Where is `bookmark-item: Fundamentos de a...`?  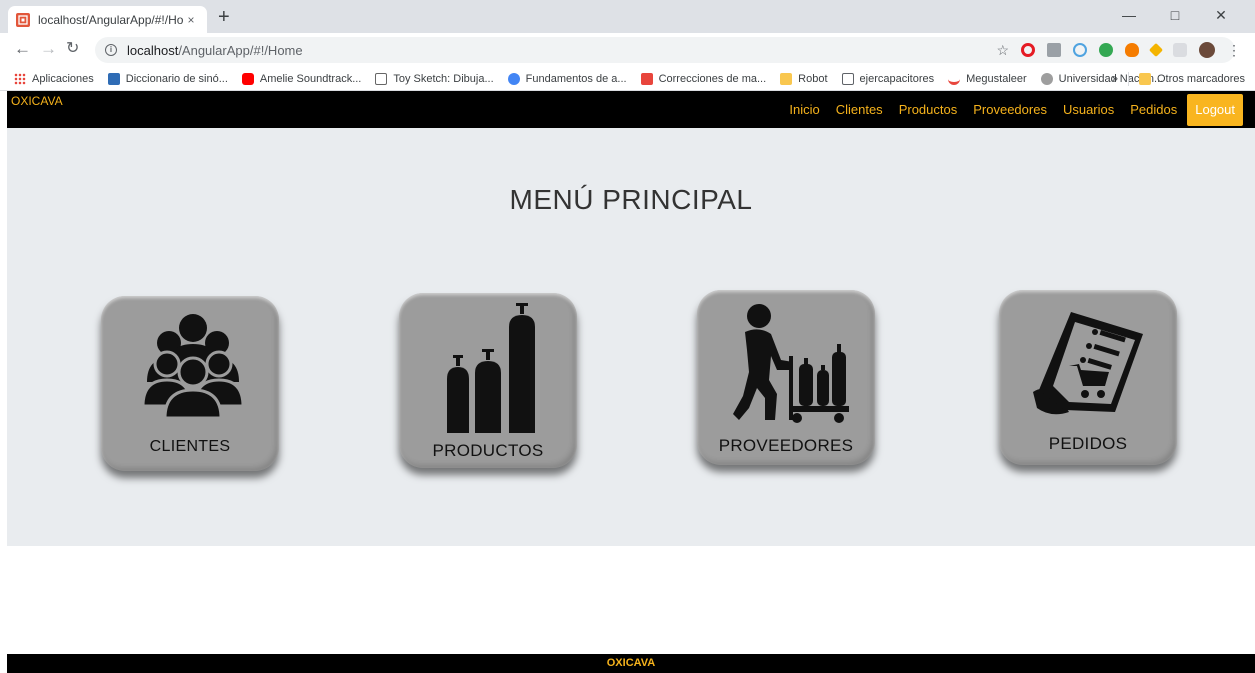 bookmark-item: Fundamentos de a... is located at coordinates (567, 78).